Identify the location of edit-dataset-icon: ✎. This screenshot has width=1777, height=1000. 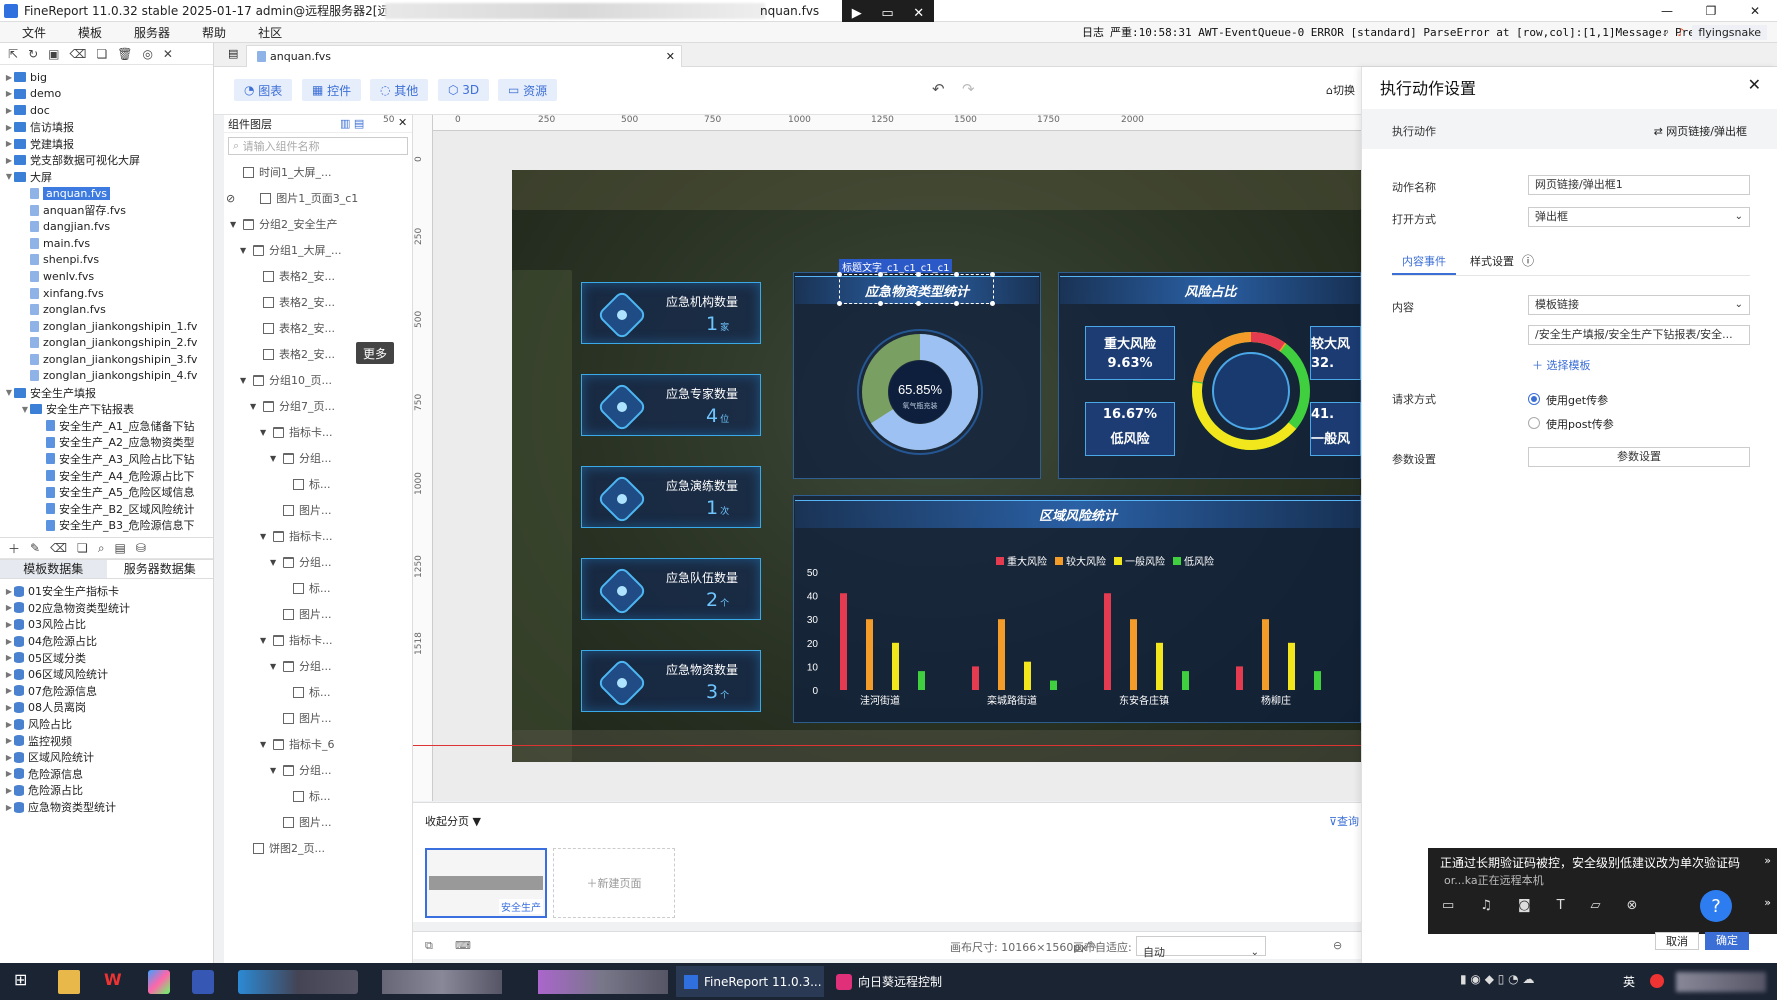
(35, 548).